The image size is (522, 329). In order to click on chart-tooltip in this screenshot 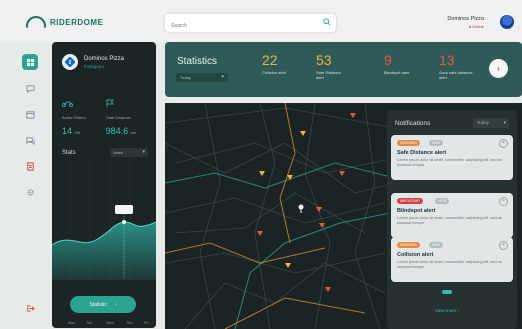, I will do `click(124, 209)`.